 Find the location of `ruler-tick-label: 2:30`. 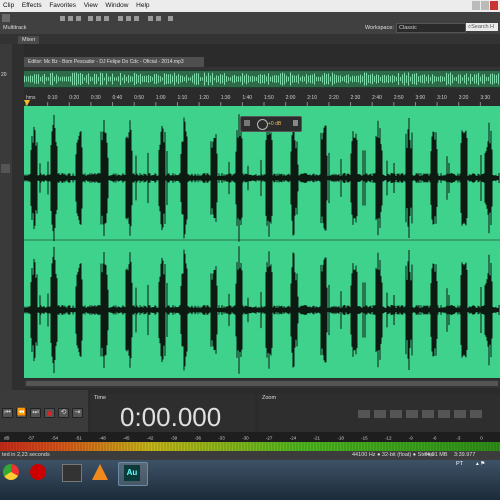

ruler-tick-label: 2:30 is located at coordinates (356, 98).